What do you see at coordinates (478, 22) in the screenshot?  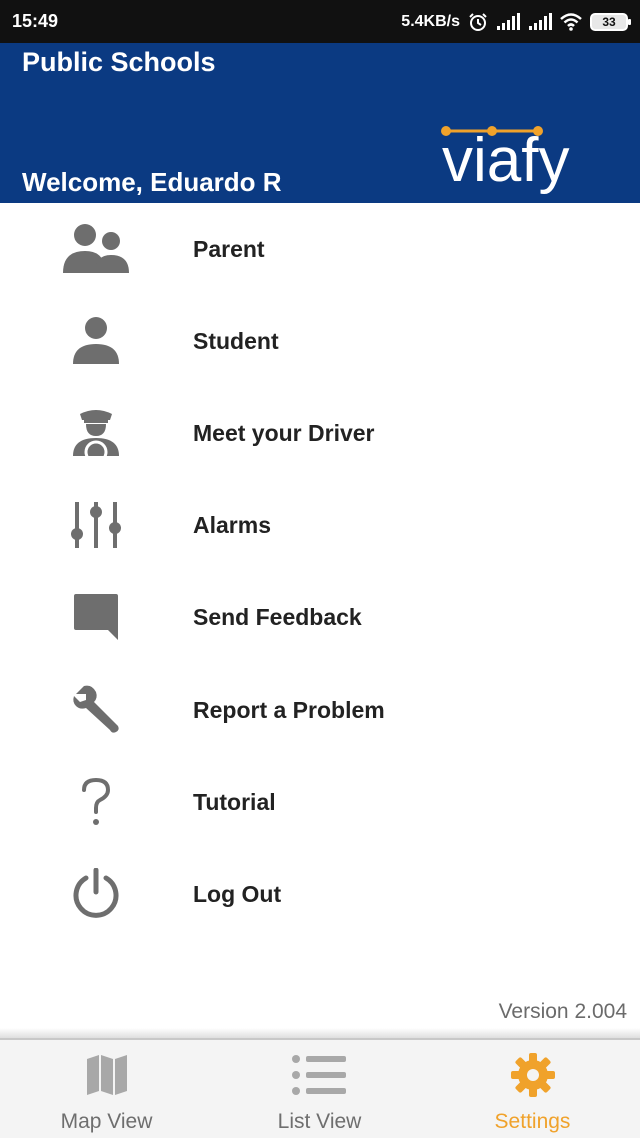 I see `alarm-icon` at bounding box center [478, 22].